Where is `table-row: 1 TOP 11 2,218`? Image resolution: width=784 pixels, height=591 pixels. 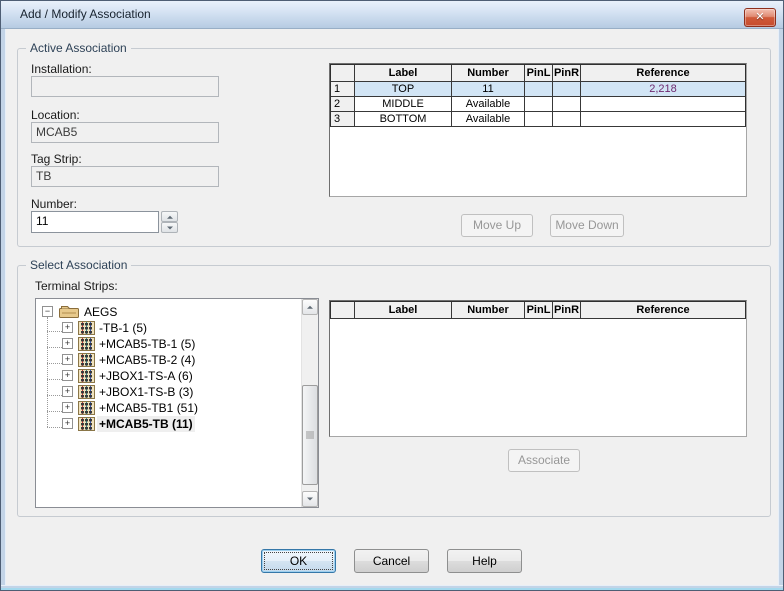 table-row: 1 TOP 11 2,218 is located at coordinates (538, 89).